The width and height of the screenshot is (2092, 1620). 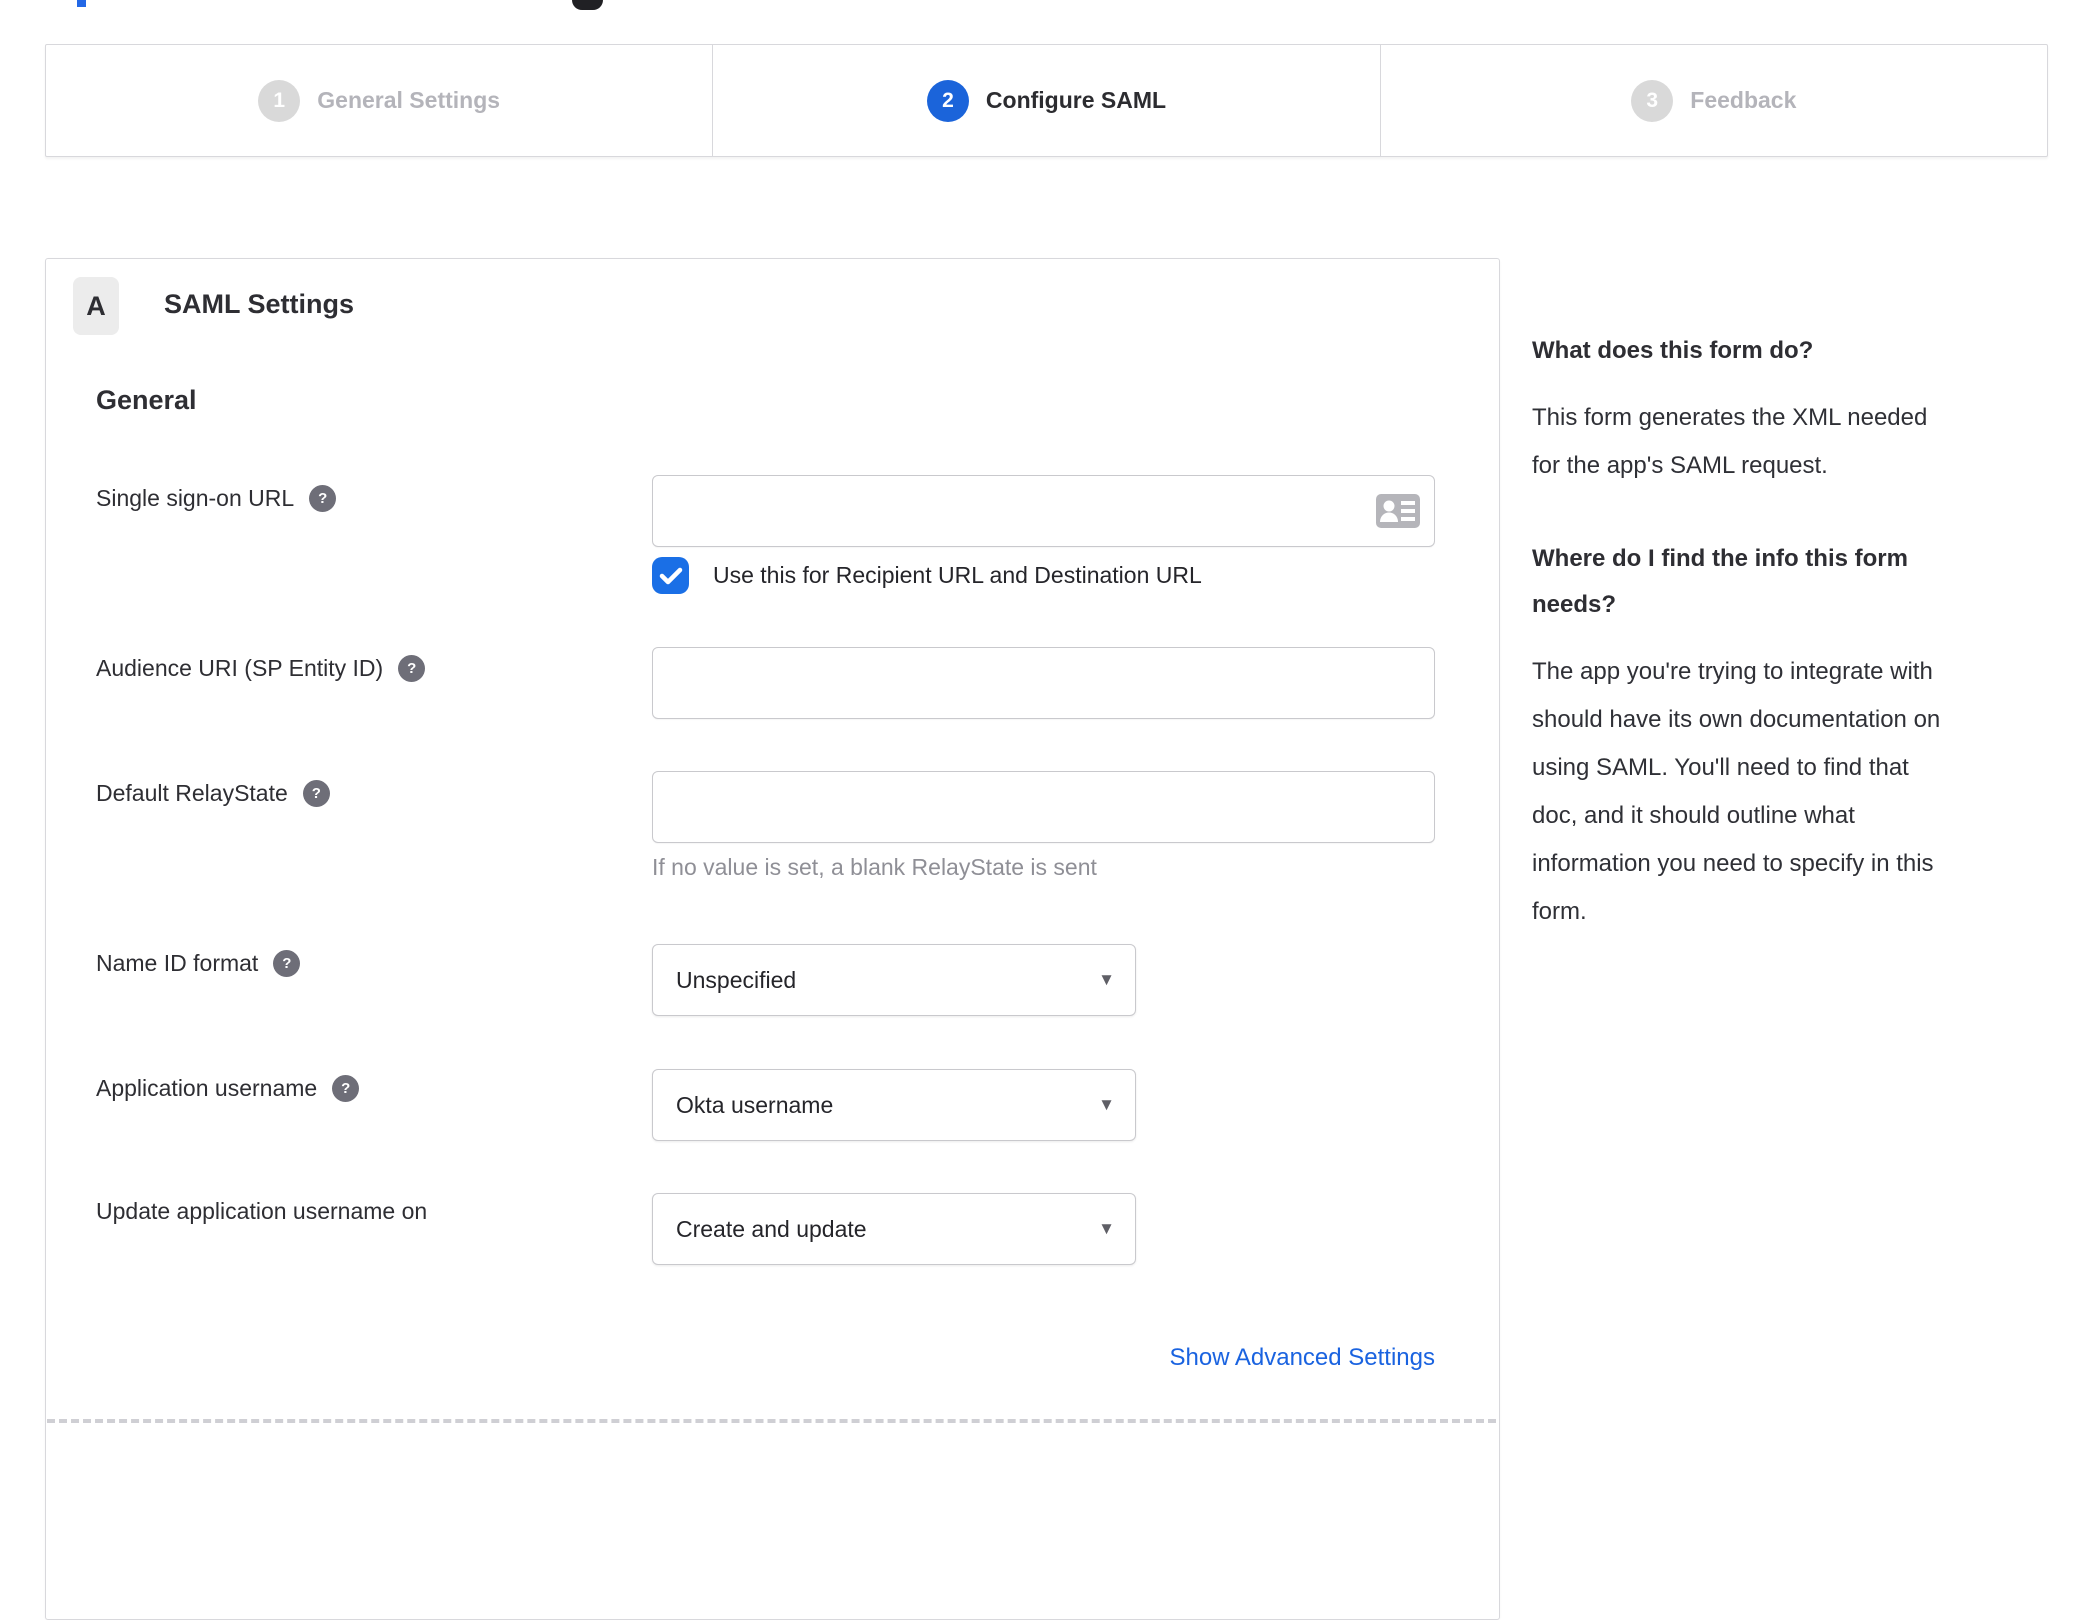 I want to click on name-id-format-select: Unspecified ▼, so click(x=894, y=980).